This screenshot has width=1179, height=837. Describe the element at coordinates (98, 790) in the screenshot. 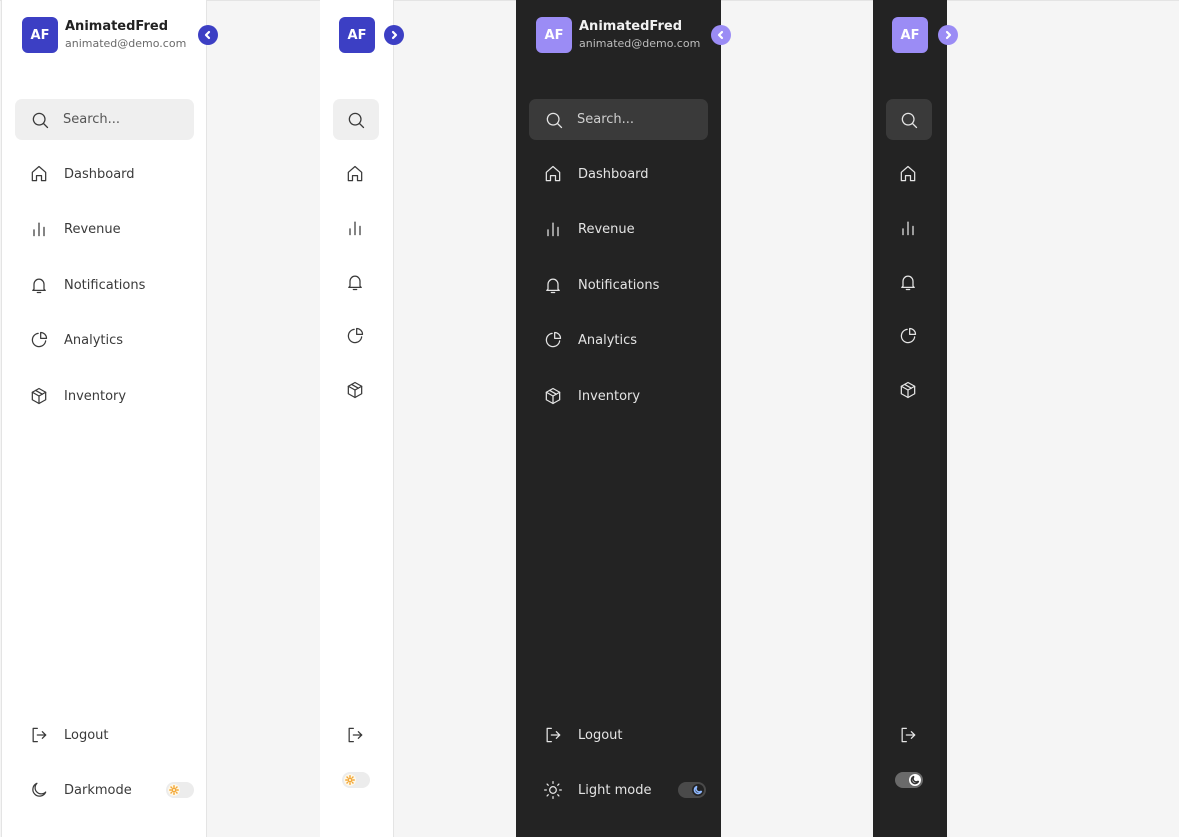

I see `darkmode-label: Darkmode` at that location.